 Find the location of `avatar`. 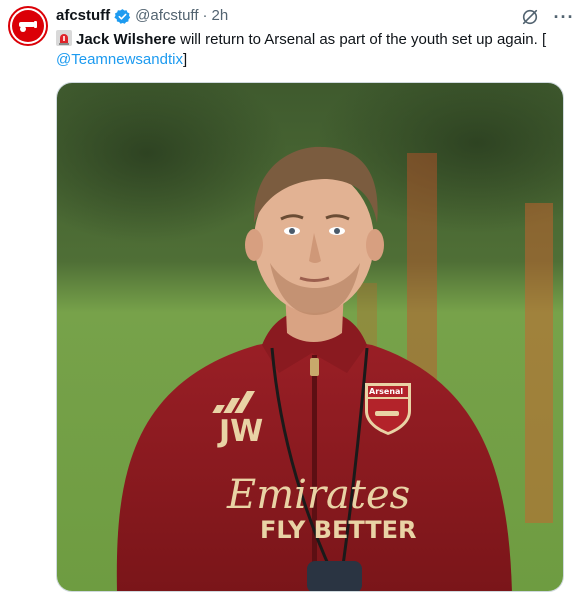

avatar is located at coordinates (28, 26).